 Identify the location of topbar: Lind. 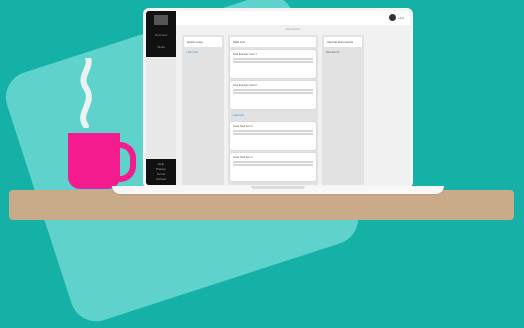
(293, 18).